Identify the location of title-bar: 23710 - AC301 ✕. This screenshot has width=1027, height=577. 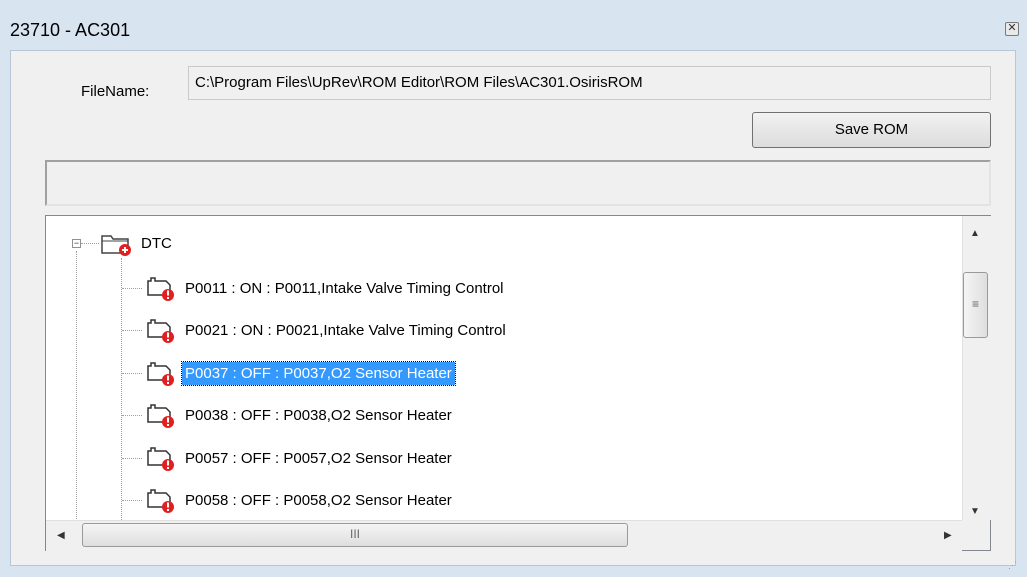
(513, 25).